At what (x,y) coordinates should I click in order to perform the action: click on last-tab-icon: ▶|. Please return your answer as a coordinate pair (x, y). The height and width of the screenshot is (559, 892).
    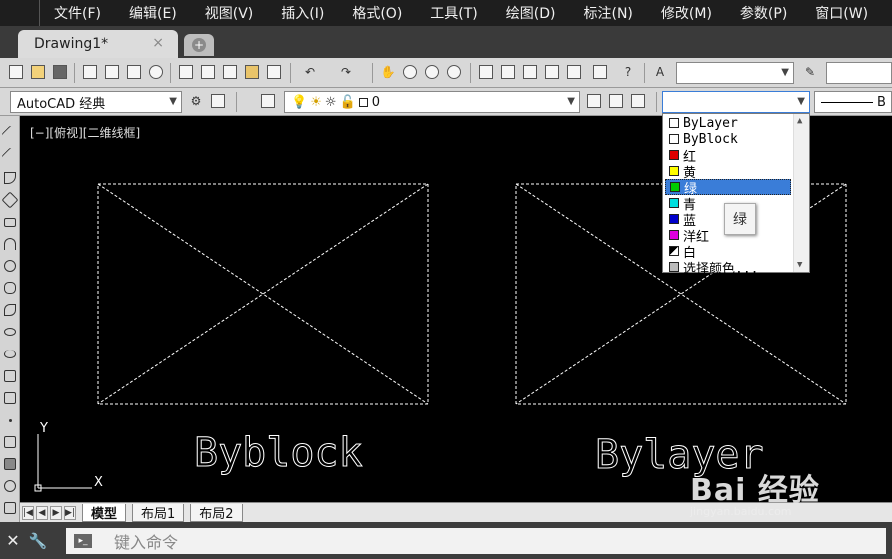
    Looking at the image, I should click on (70, 512).